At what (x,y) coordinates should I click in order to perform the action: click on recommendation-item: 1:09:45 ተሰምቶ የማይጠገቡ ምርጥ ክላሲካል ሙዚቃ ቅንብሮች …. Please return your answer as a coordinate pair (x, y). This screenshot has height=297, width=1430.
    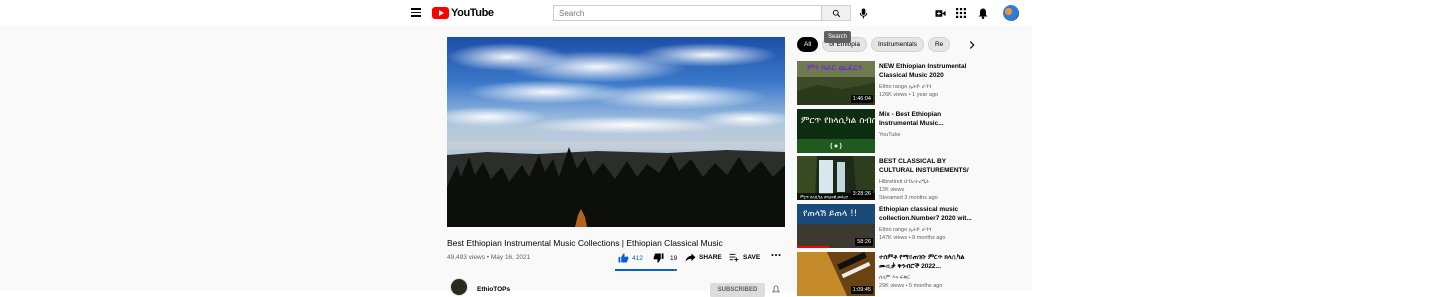
    Looking at the image, I should click on (892, 274).